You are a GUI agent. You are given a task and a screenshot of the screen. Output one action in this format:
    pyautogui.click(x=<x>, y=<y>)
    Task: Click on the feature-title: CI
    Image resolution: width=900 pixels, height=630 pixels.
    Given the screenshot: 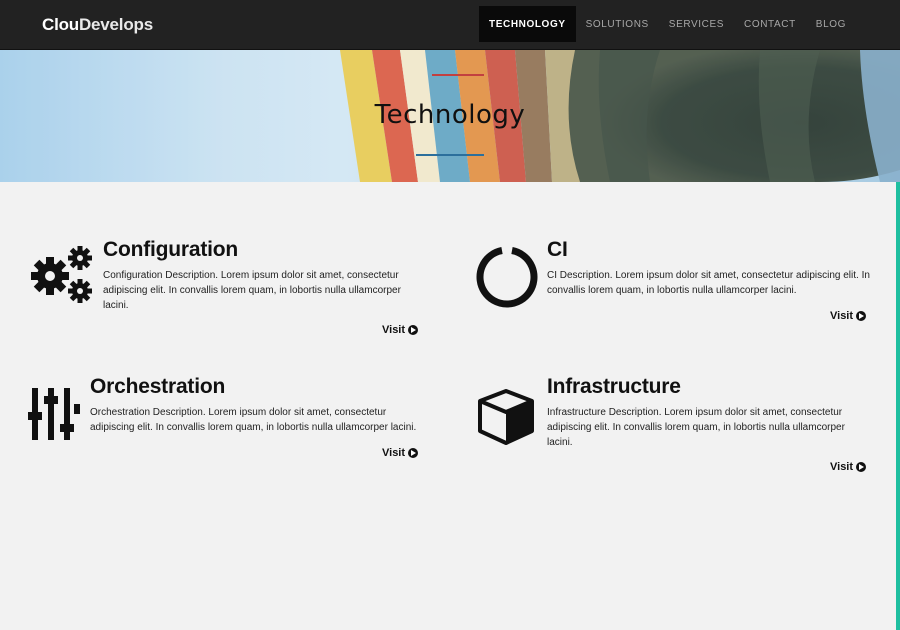 What is the action you would take?
    pyautogui.click(x=557, y=249)
    